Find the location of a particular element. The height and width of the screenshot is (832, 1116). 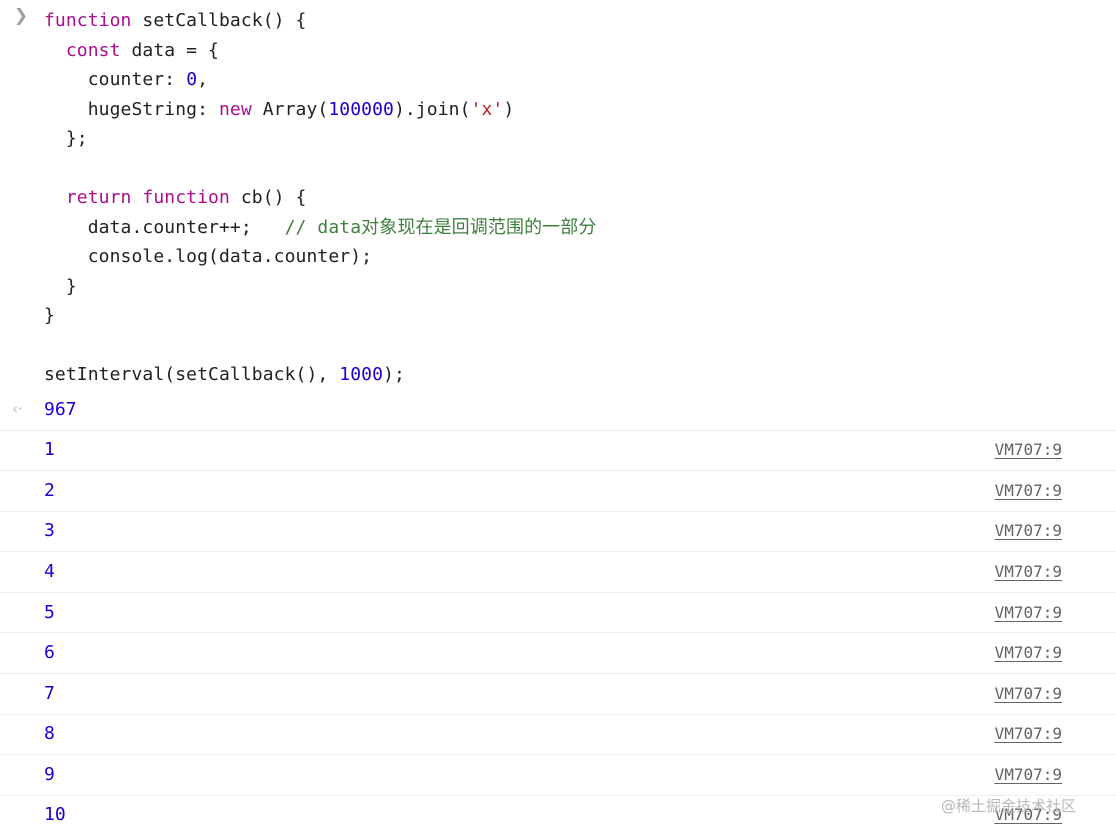

log-message: 10 is located at coordinates (55, 815).